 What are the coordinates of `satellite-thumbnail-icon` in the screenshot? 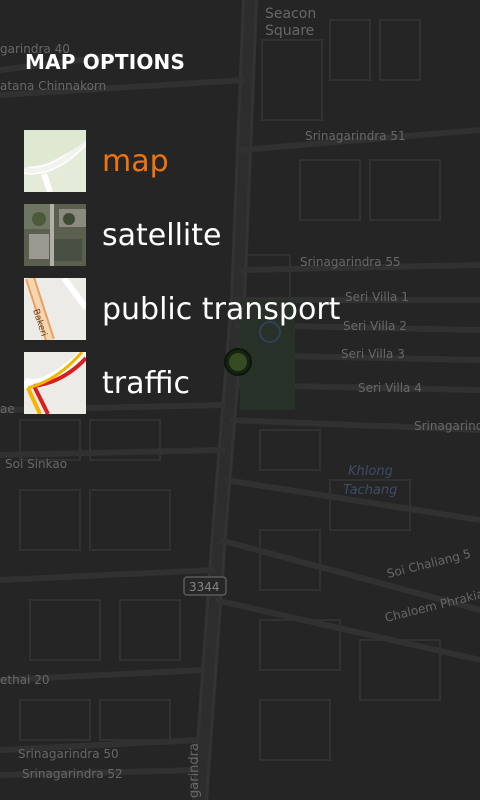 It's located at (55, 235).